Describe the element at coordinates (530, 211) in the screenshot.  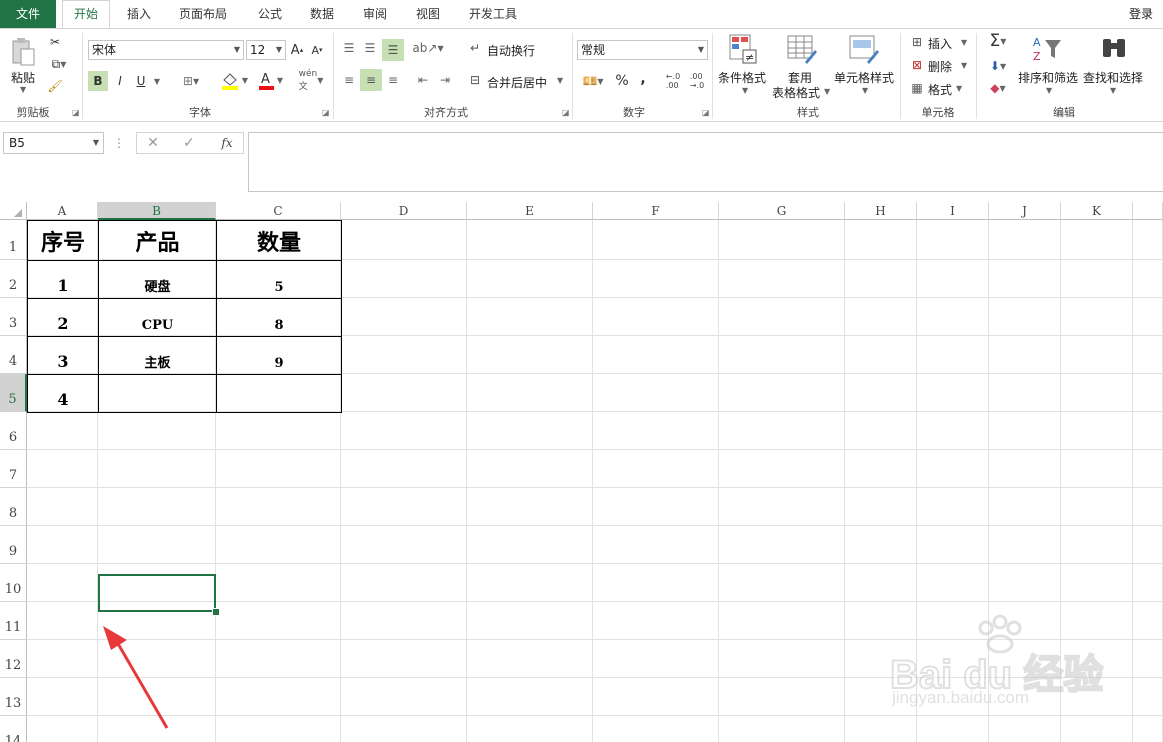
I see `column-header-e: E` at that location.